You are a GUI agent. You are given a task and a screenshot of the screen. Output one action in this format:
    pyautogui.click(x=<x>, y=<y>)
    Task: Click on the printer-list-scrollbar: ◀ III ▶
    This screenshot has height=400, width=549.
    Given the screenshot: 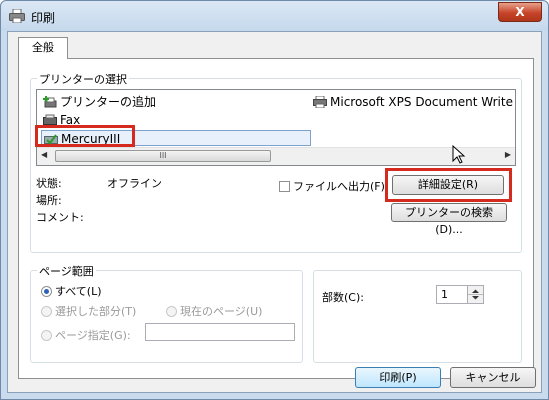 What is the action you would take?
    pyautogui.click(x=276, y=156)
    